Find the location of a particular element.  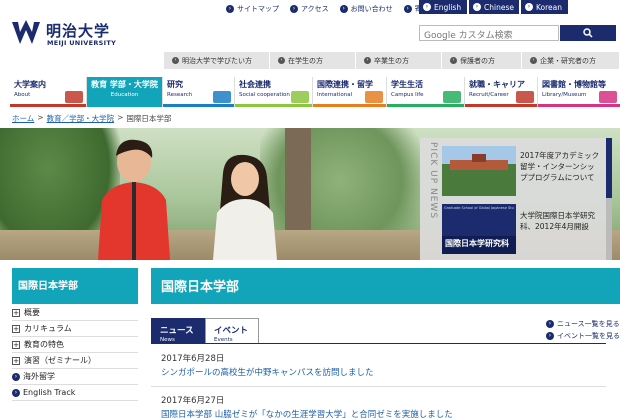

util-link-access: › アクセス is located at coordinates (309, 9).